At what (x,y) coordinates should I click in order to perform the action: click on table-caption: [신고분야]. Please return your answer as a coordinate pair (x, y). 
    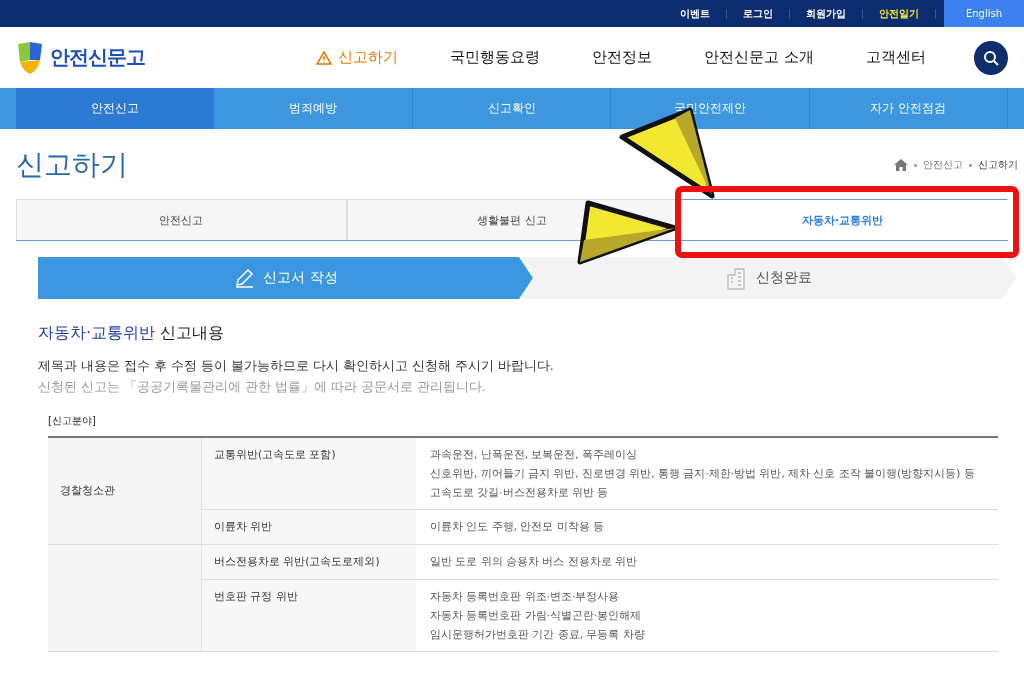
    Looking at the image, I should click on (72, 421).